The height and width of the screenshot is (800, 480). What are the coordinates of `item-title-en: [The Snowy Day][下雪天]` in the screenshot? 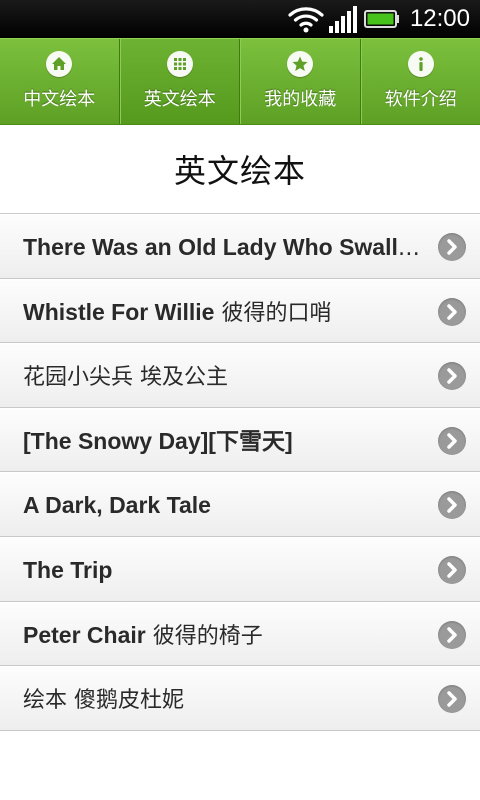 It's located at (158, 440).